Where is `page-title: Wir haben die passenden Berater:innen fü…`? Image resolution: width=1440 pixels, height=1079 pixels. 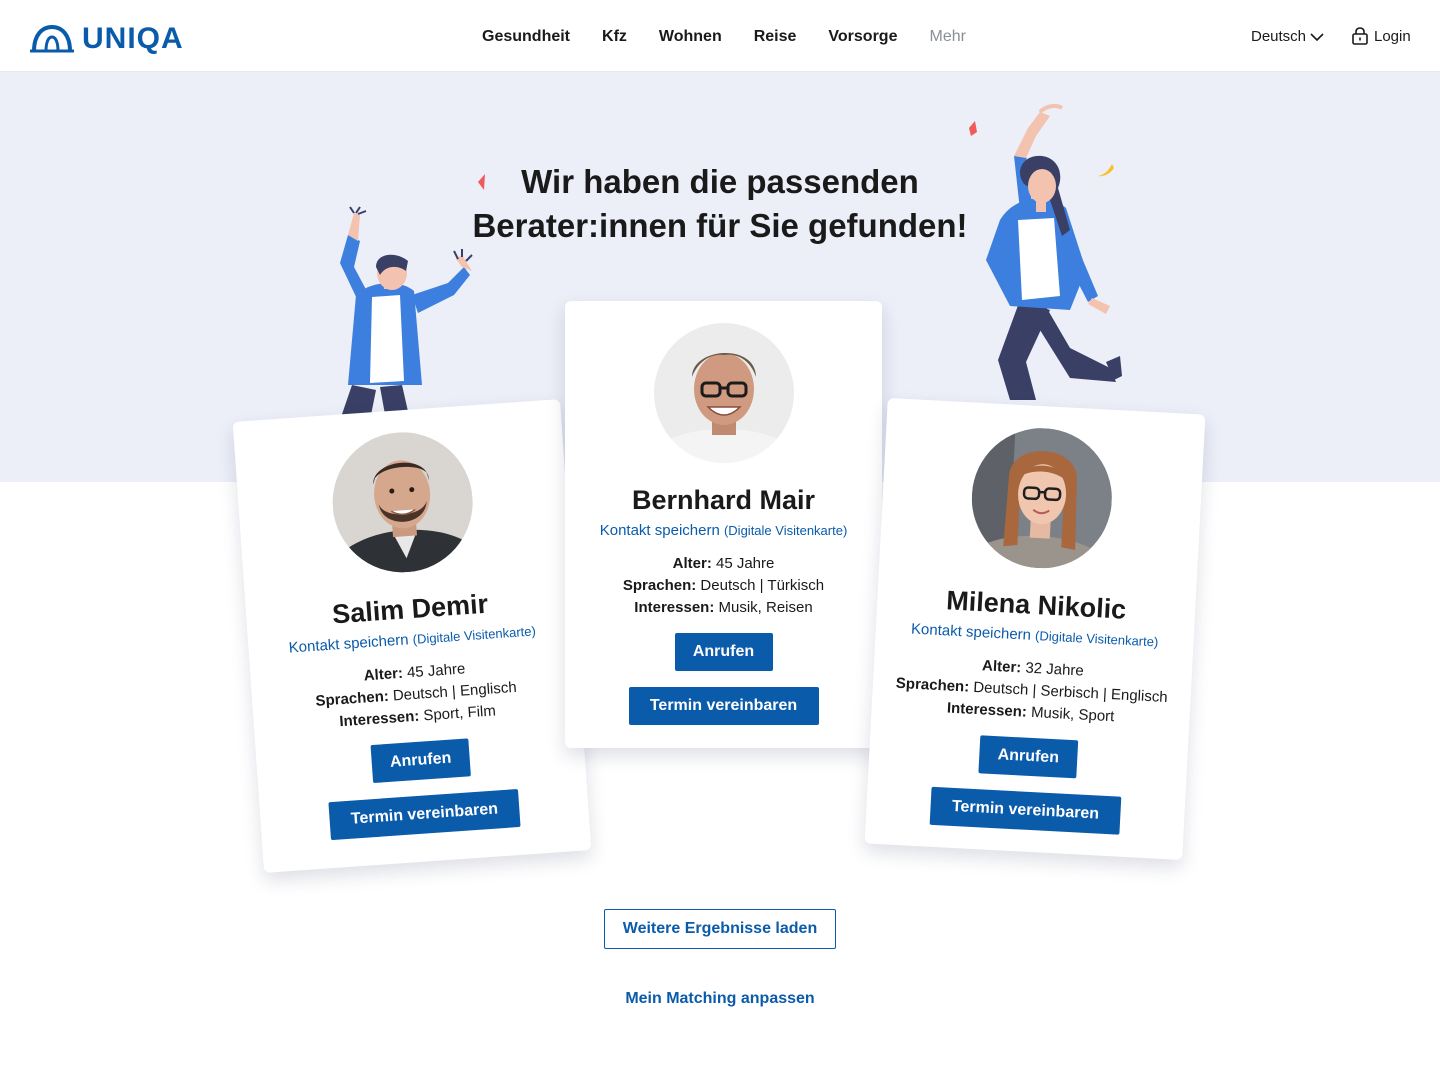 page-title: Wir haben die passenden Berater:innen fü… is located at coordinates (720, 204).